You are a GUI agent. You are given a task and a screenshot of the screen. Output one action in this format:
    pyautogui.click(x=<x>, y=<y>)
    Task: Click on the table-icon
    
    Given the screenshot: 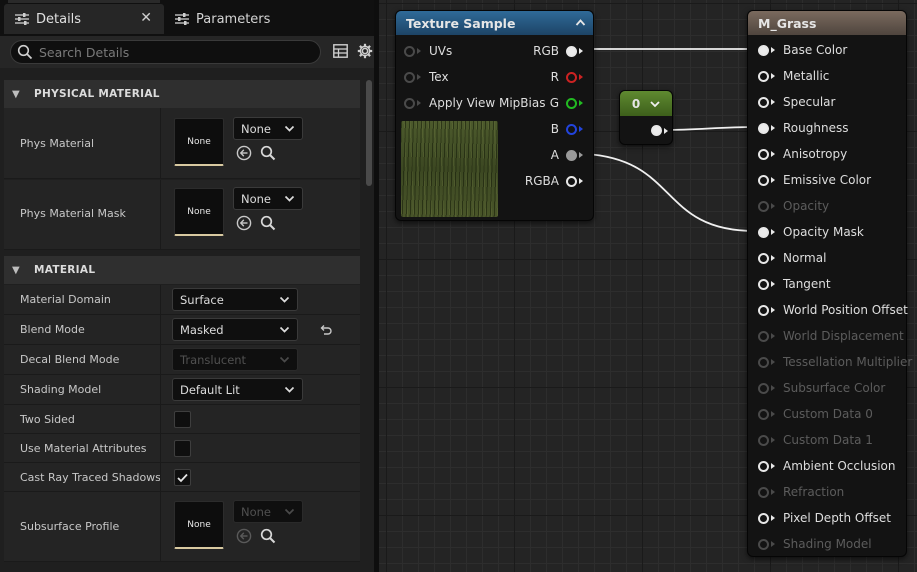 What is the action you would take?
    pyautogui.click(x=340, y=51)
    